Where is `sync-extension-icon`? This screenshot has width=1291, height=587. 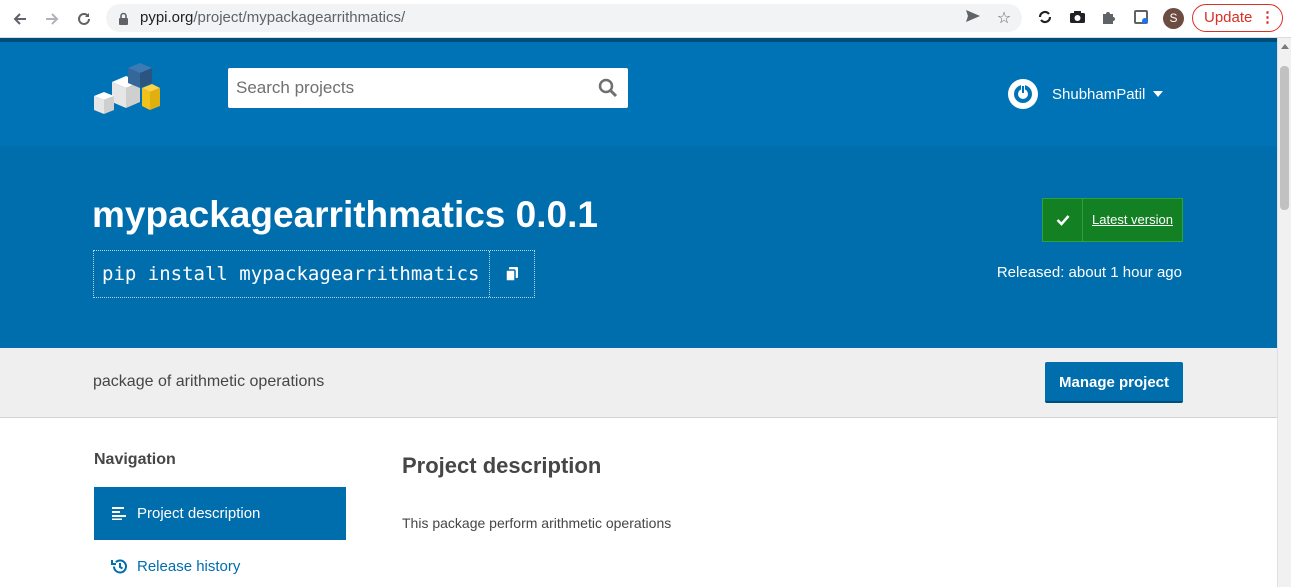
sync-extension-icon is located at coordinates (1045, 19).